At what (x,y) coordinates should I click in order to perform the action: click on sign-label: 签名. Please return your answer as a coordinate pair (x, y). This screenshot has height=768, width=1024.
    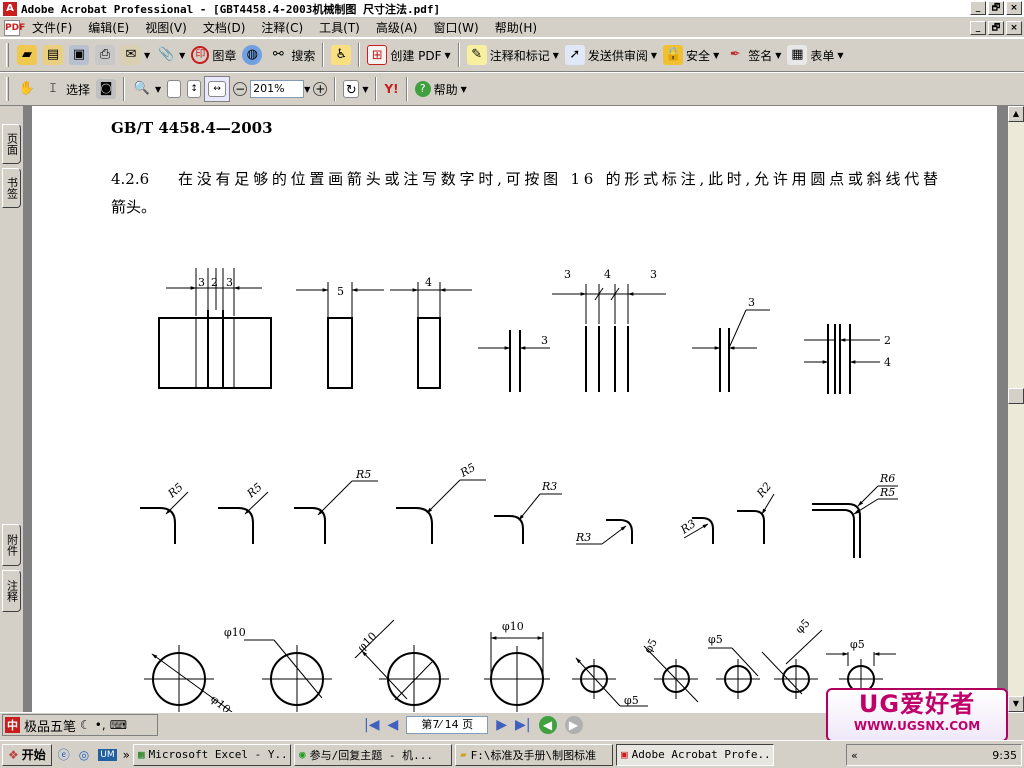
    Looking at the image, I should click on (760, 55).